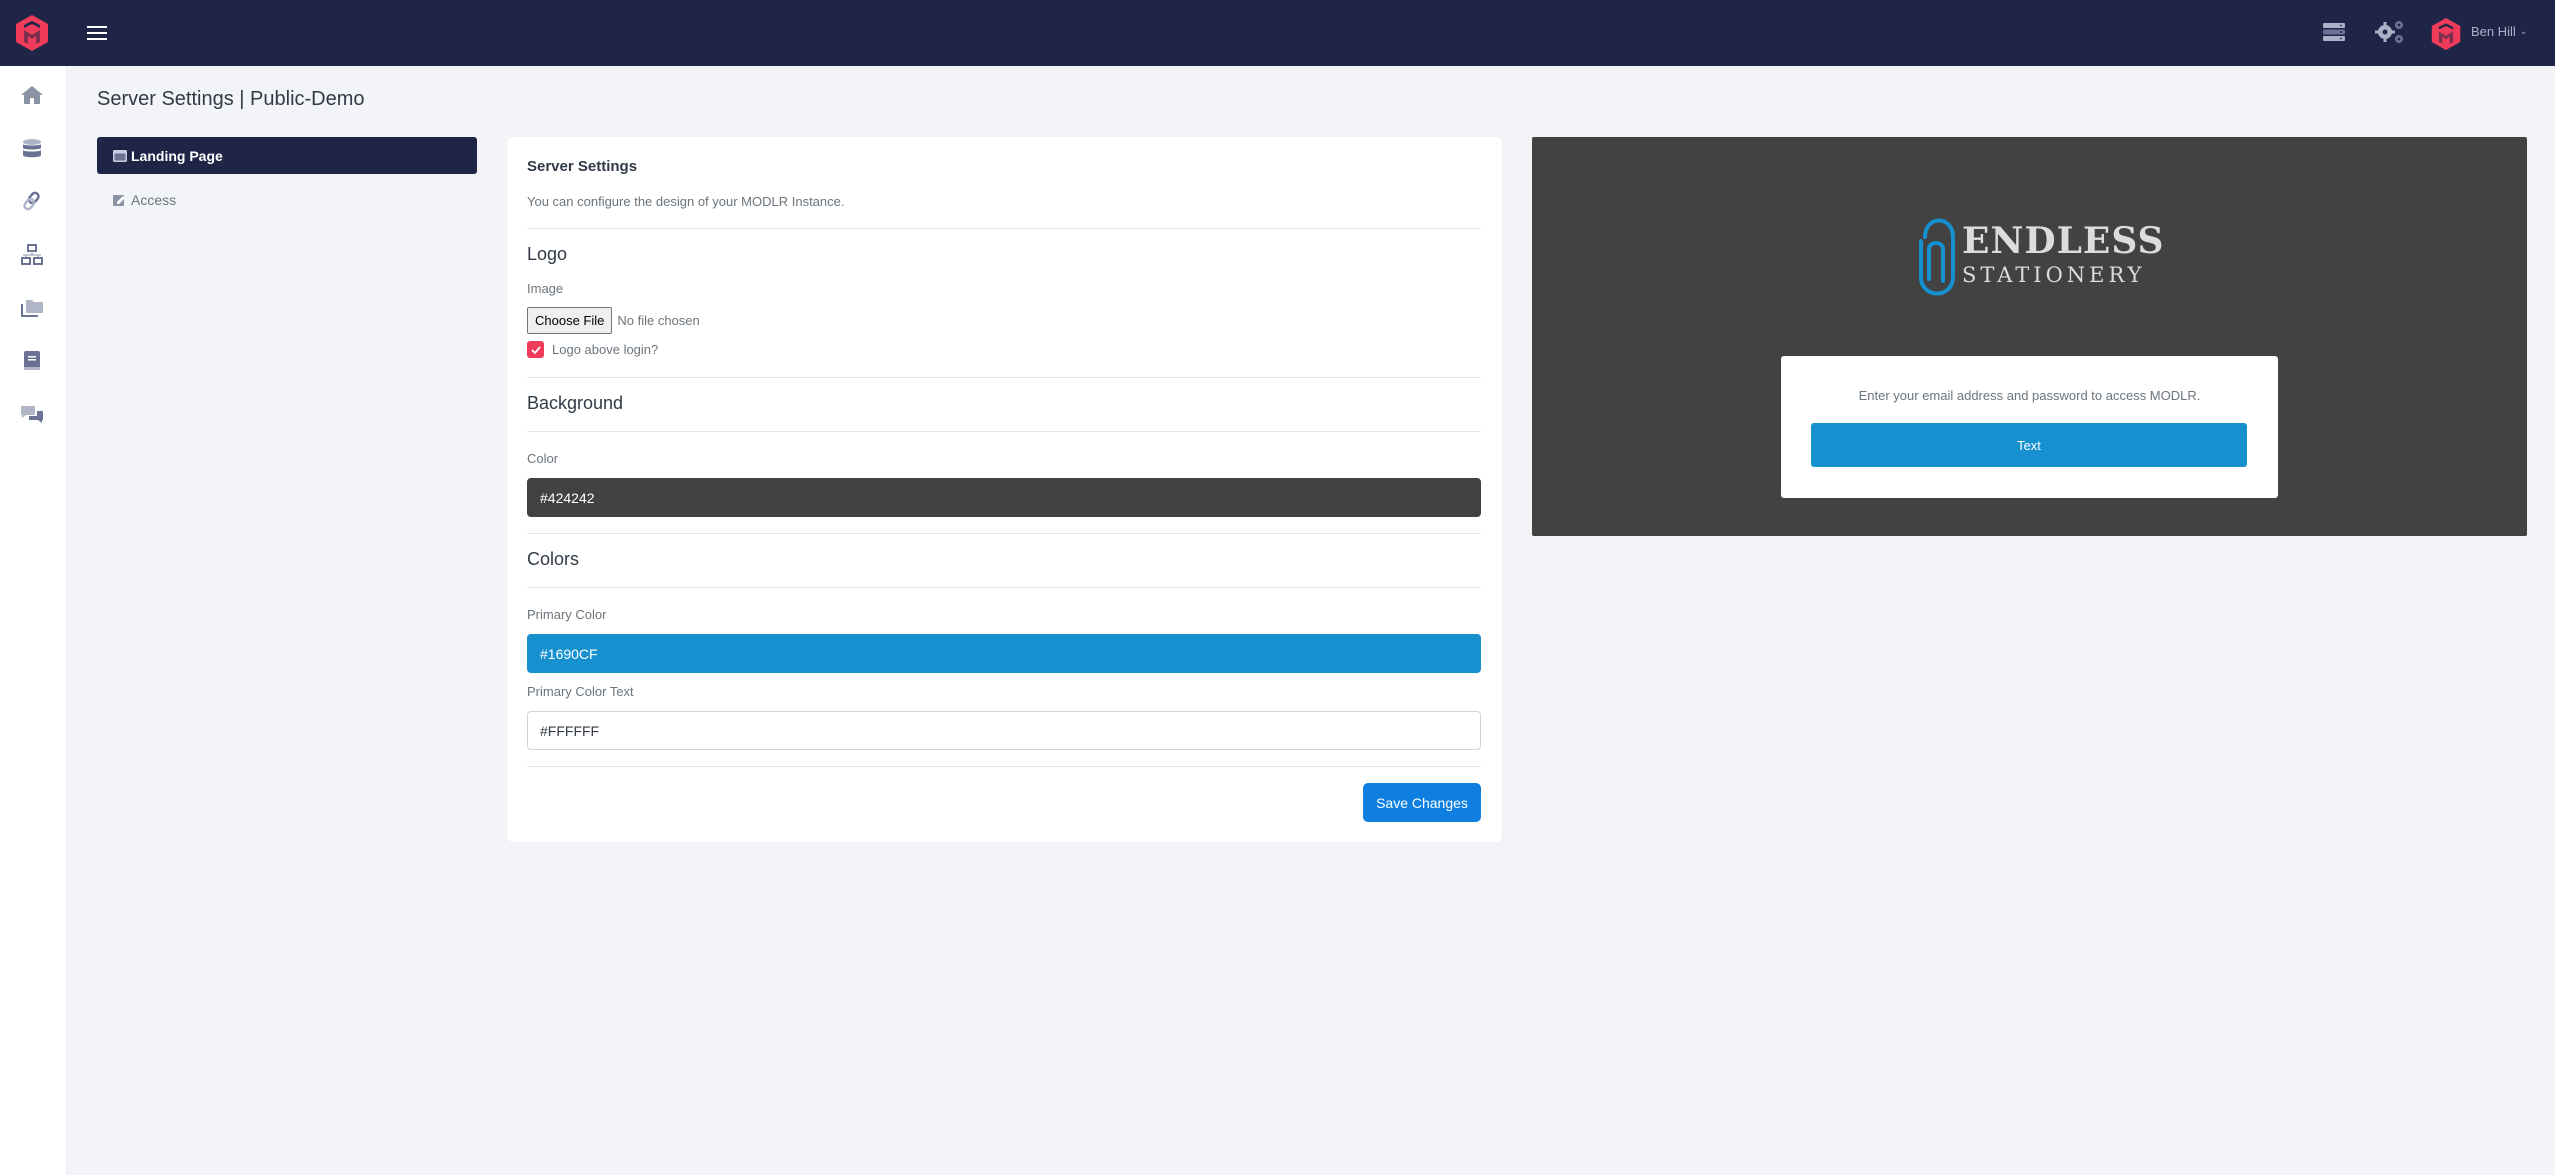  Describe the element at coordinates (32, 95) in the screenshot. I see `home-icon` at that location.